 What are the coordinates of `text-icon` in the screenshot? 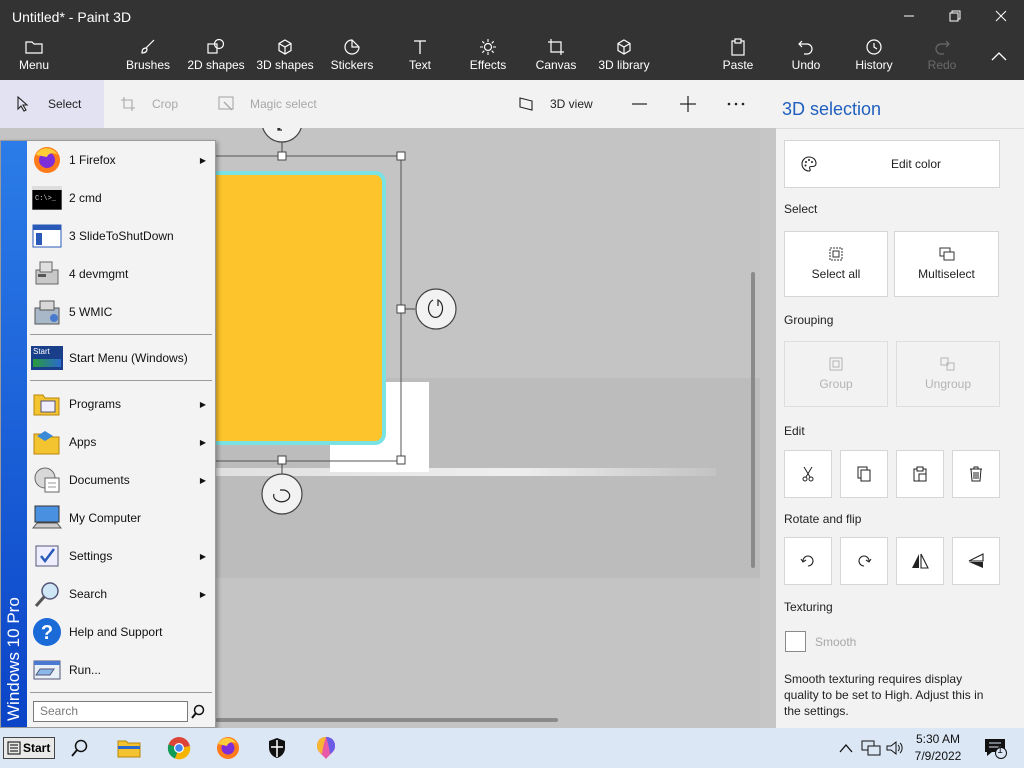 It's located at (420, 47).